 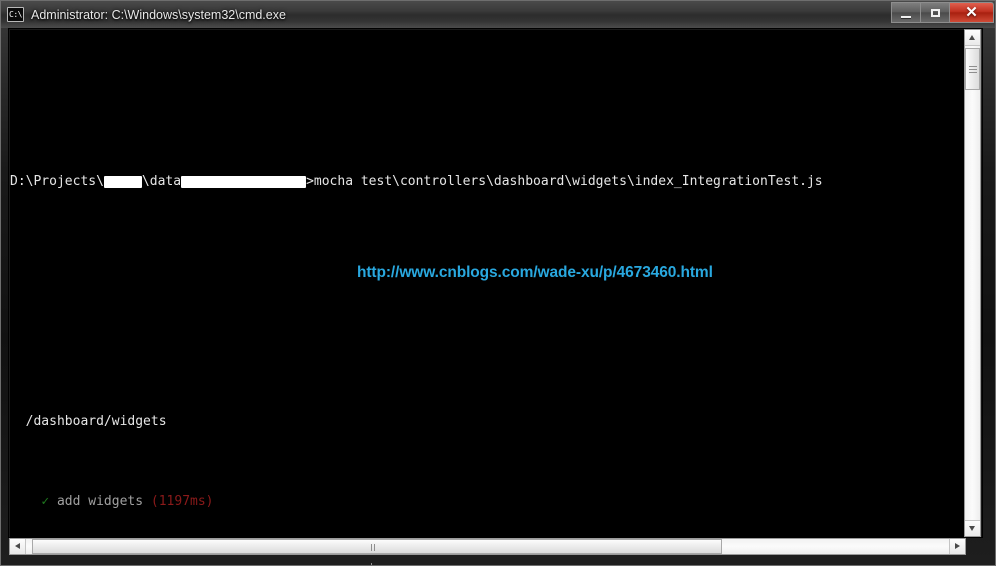 I want to click on scroll-down-button, so click(x=972, y=528).